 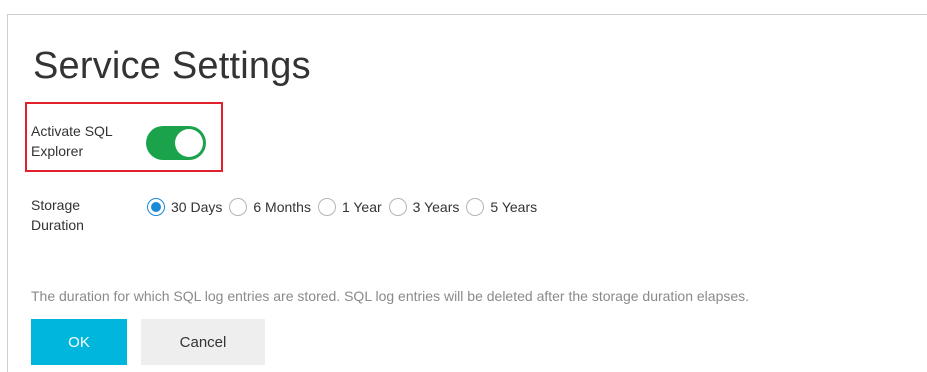 I want to click on activate-sql-explorer-toggle, so click(x=176, y=143).